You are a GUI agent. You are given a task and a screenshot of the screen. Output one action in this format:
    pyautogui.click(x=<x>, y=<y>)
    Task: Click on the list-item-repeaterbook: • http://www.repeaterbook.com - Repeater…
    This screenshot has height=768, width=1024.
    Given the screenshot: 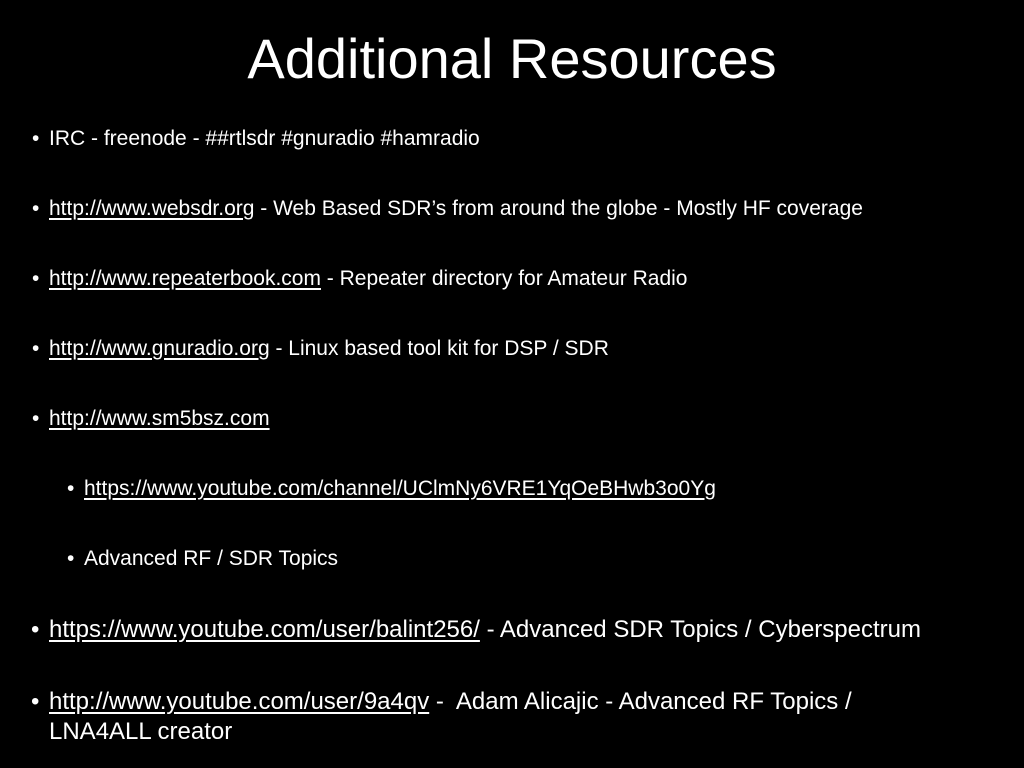 What is the action you would take?
    pyautogui.click(x=360, y=279)
    